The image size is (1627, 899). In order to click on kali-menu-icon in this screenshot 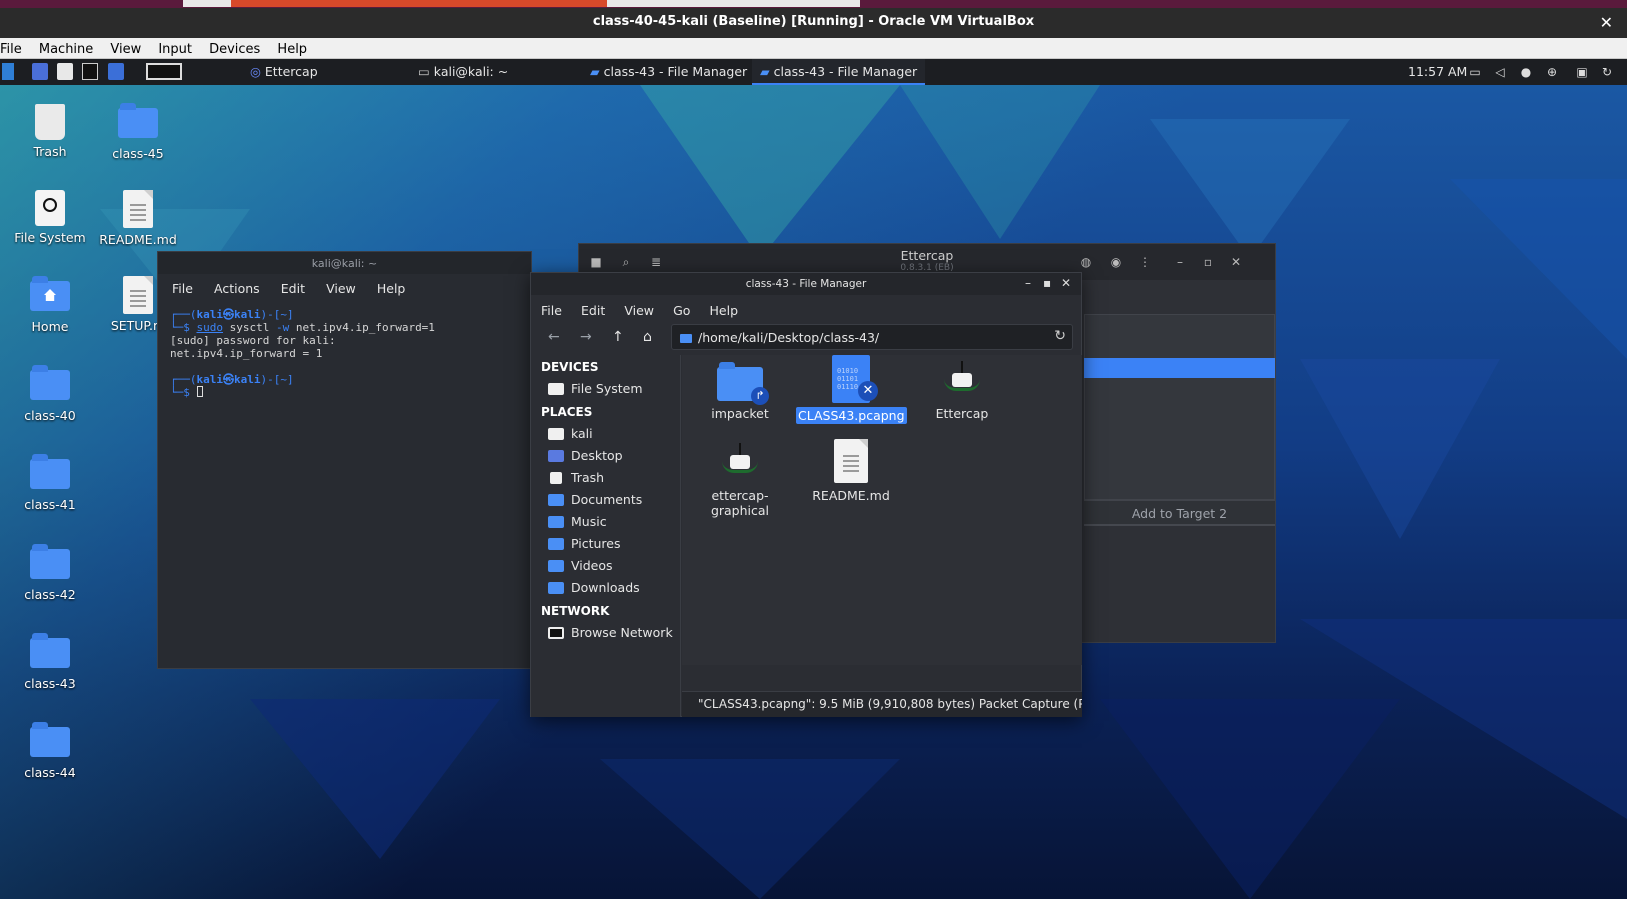, I will do `click(8, 71)`.